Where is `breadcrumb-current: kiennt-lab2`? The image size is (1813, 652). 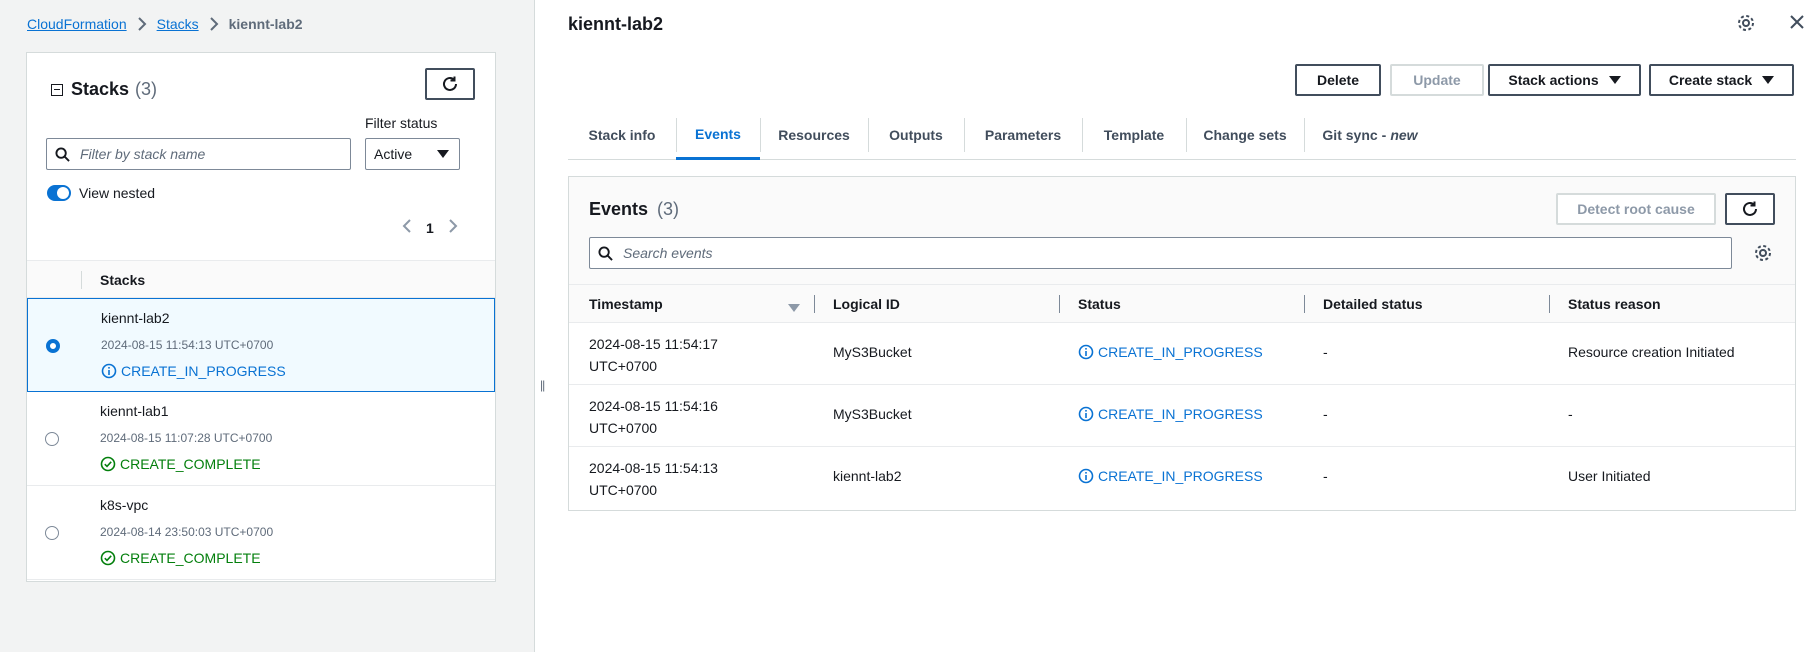 breadcrumb-current: kiennt-lab2 is located at coordinates (265, 24).